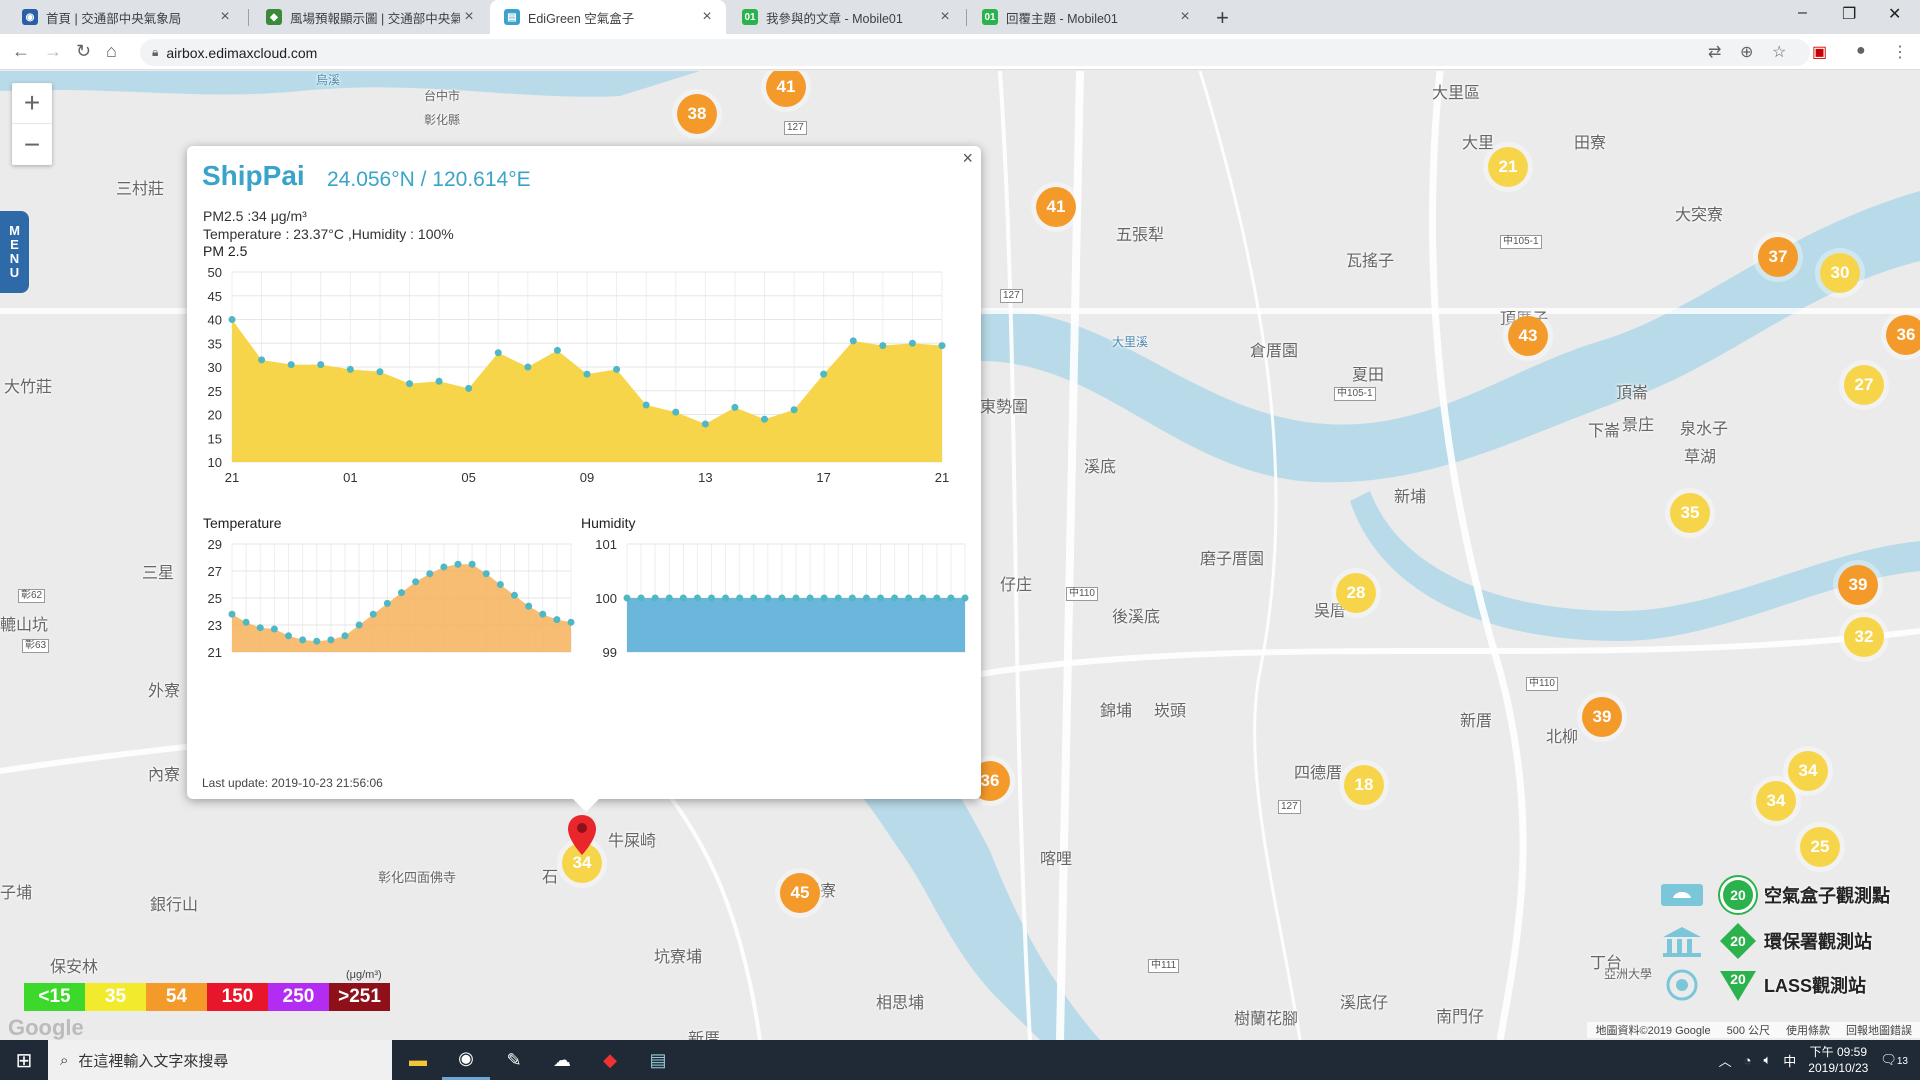 This screenshot has height=1080, width=1920. Describe the element at coordinates (1779, 52) in the screenshot. I see `bookmark-star-icon: ☆` at that location.